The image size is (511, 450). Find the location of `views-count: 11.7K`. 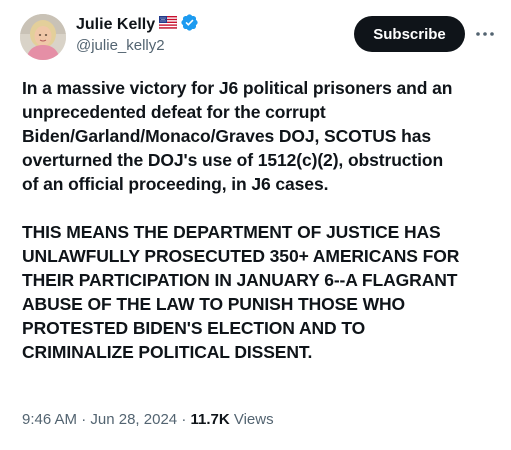

views-count: 11.7K is located at coordinates (209, 419).